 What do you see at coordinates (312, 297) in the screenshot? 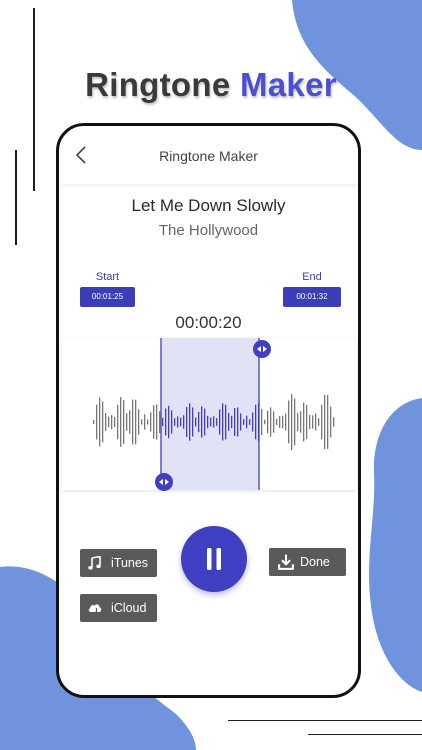
I see `end-time-box: 00:01:32` at bounding box center [312, 297].